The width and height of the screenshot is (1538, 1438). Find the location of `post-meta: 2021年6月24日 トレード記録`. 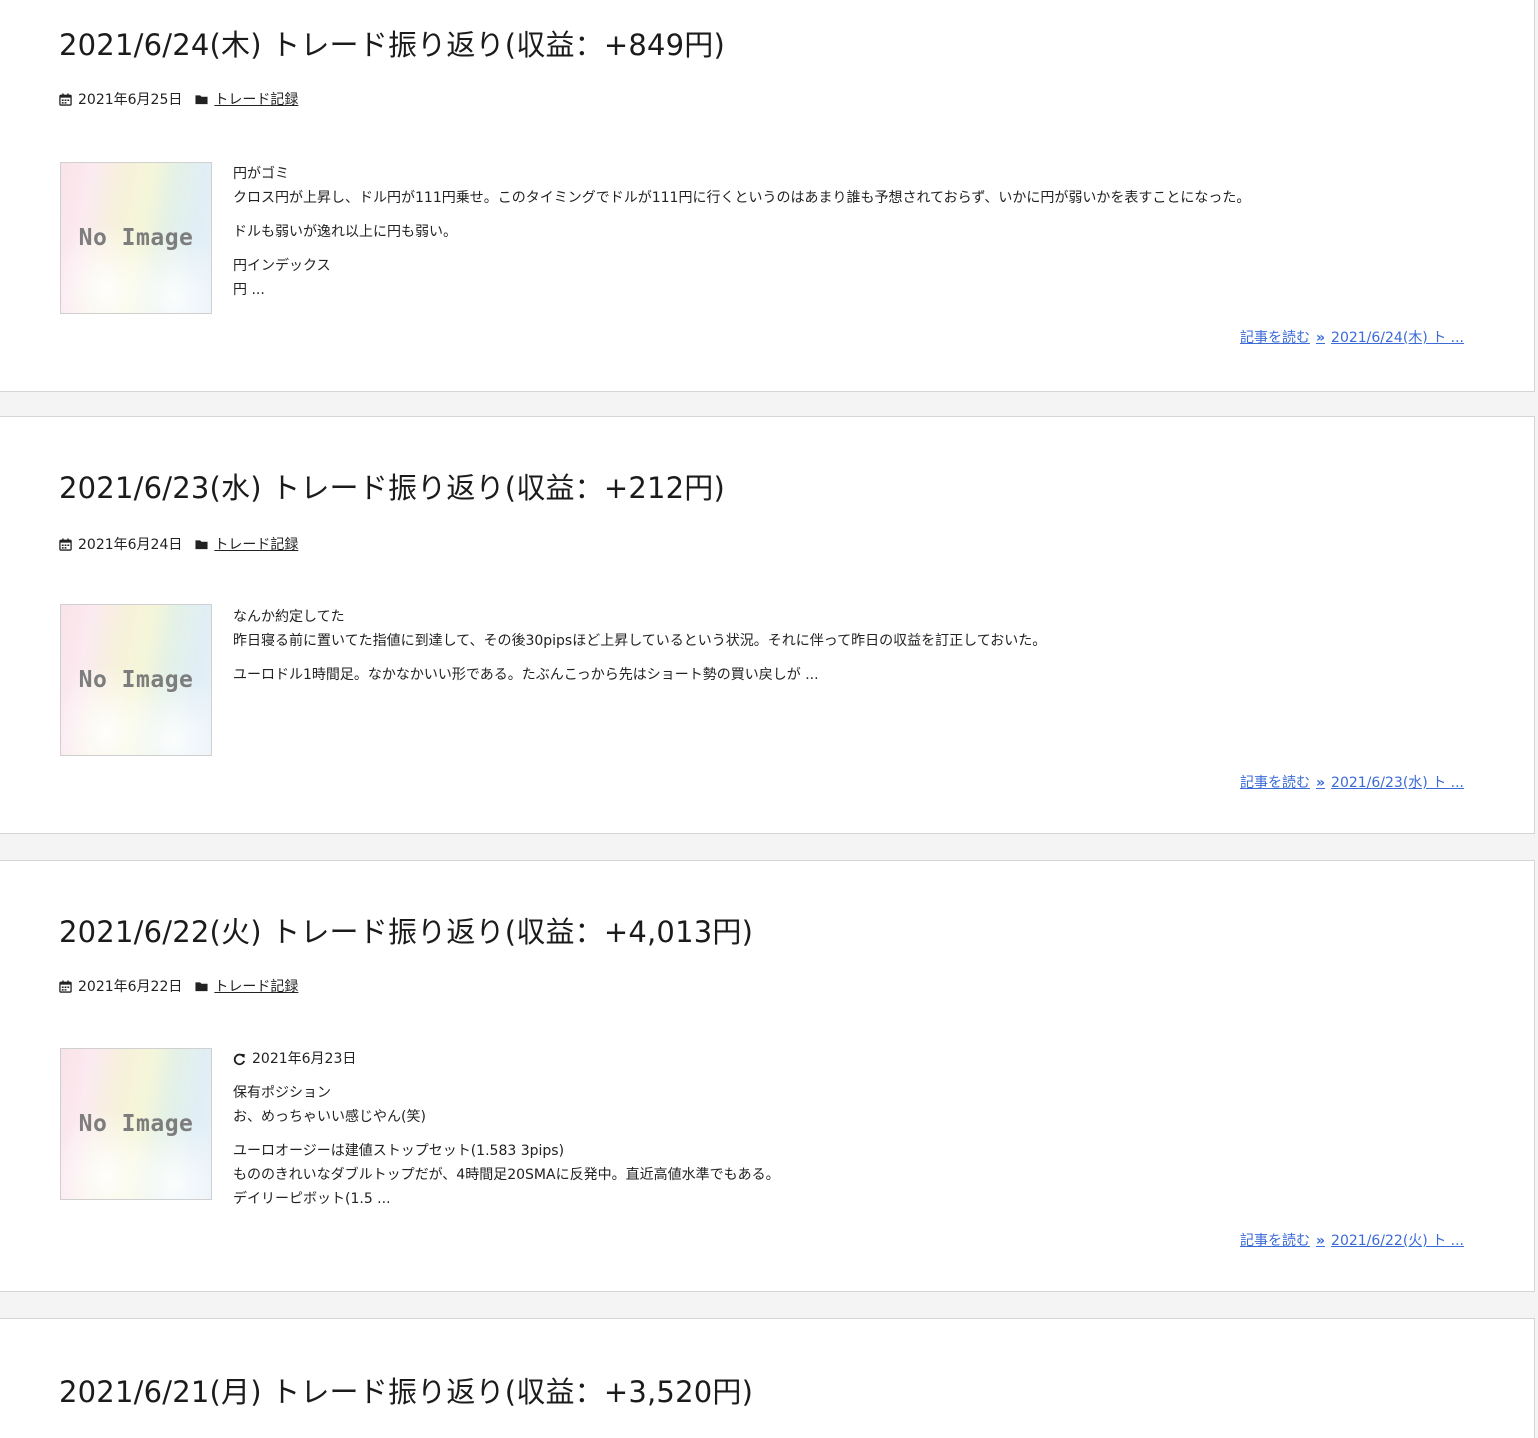

post-meta: 2021年6月24日 トレード記録 is located at coordinates (178, 544).